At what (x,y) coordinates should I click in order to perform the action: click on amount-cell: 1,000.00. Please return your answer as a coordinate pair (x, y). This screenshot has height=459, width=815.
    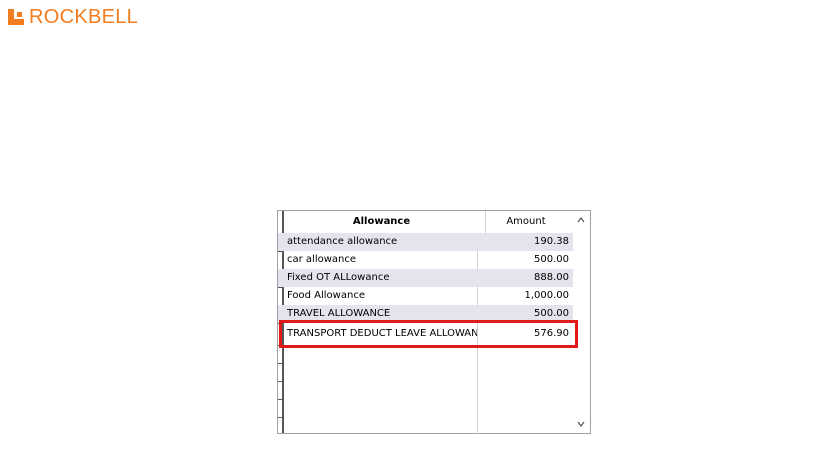
    Looking at the image, I should click on (523, 296).